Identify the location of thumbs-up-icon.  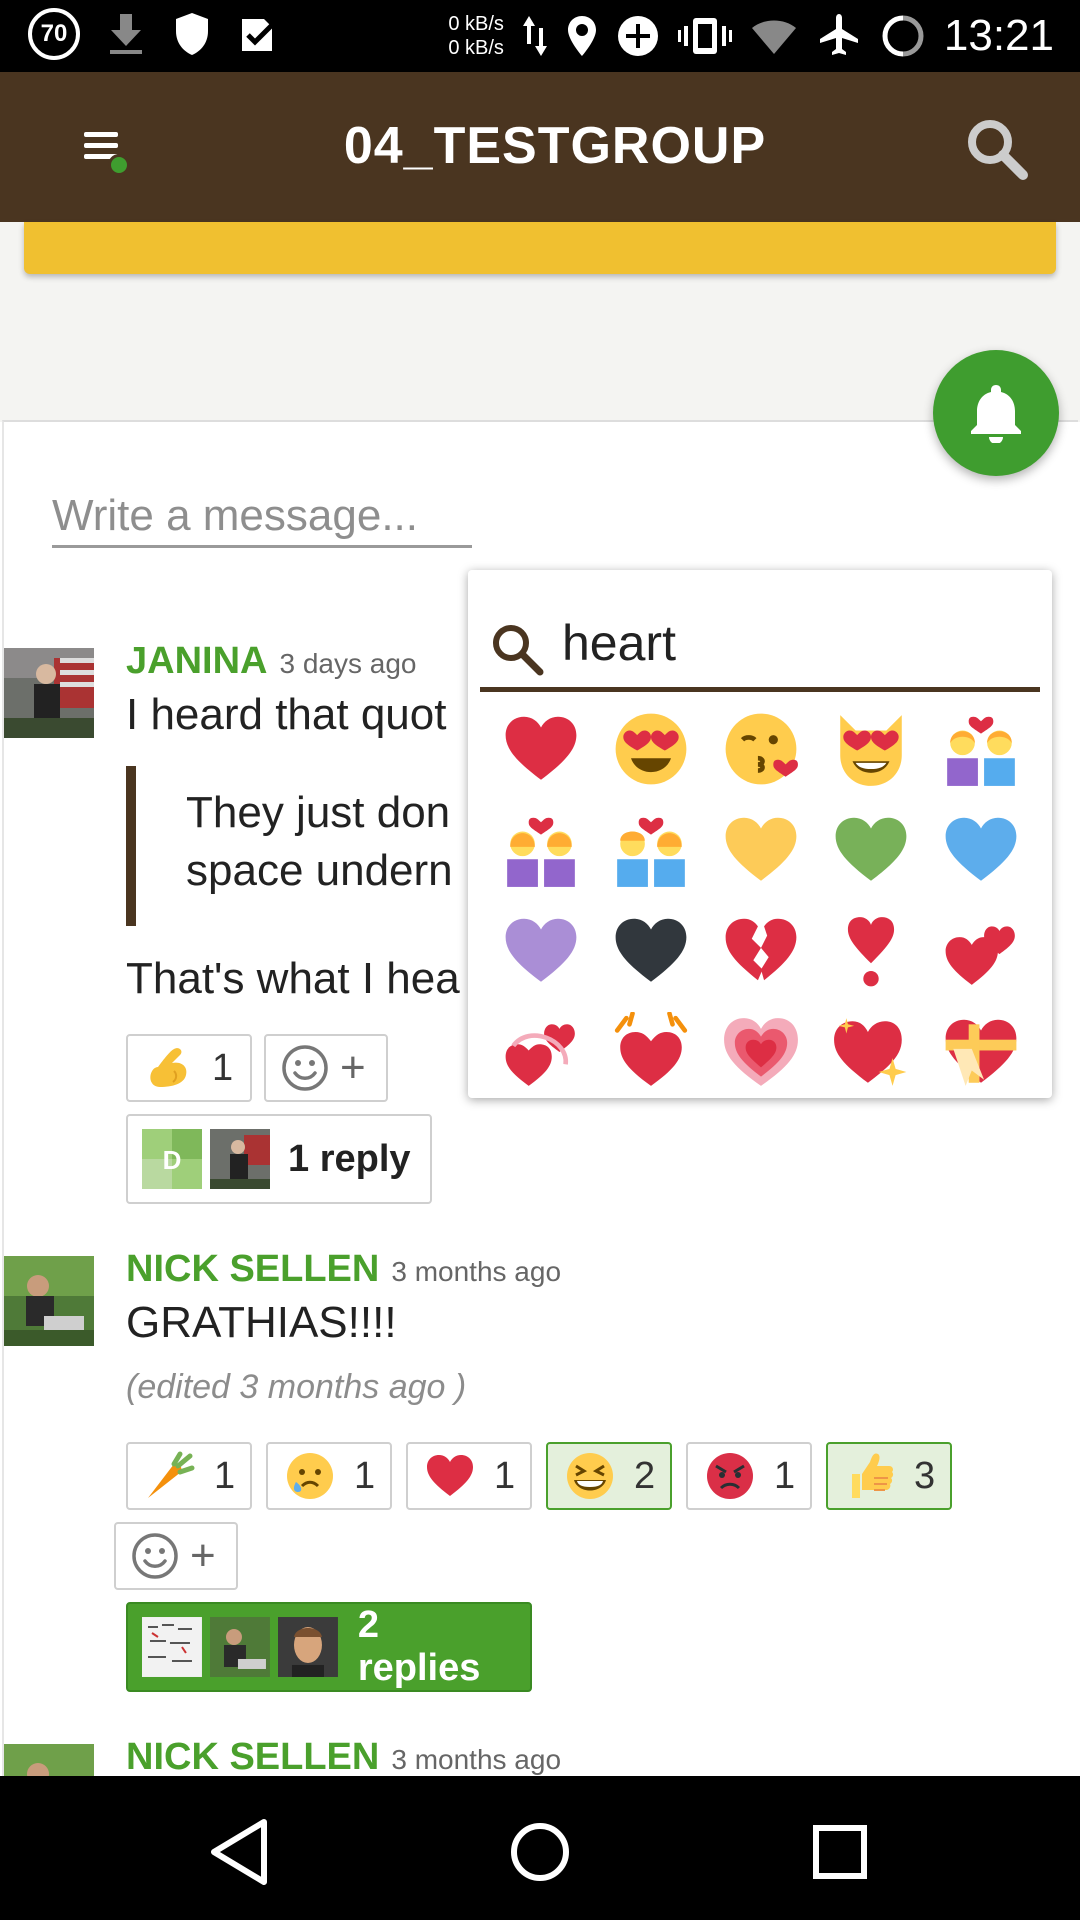
(873, 1475).